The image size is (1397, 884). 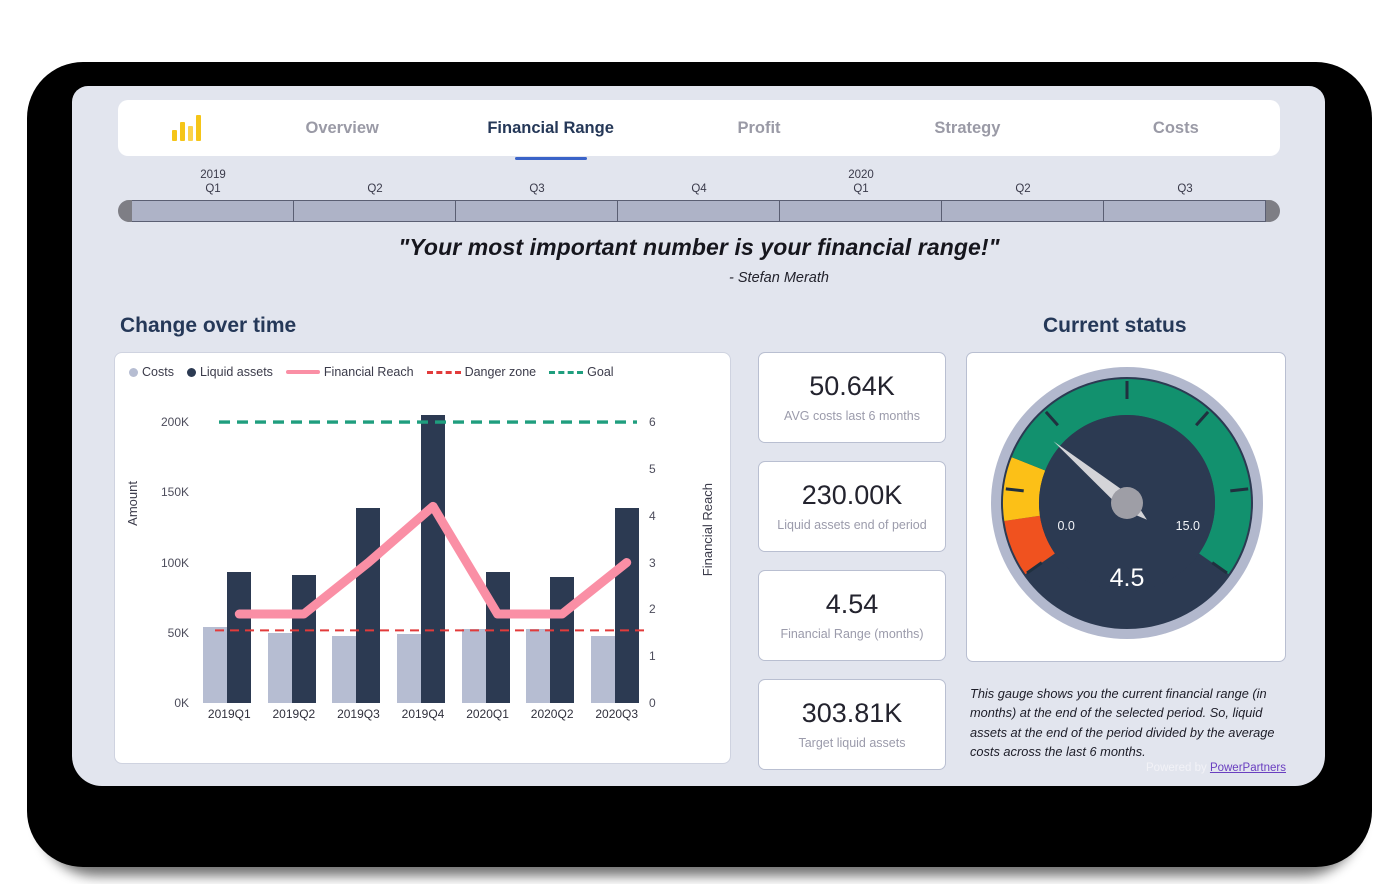 I want to click on y2-tick-label: 3, so click(x=652, y=562).